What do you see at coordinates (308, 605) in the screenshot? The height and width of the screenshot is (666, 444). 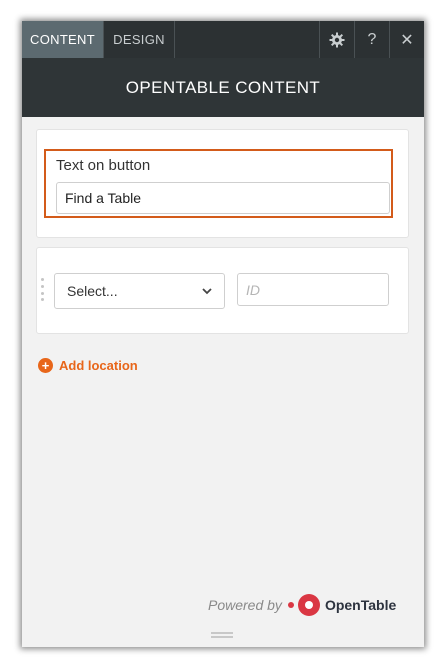 I see `opentable-logo-icon` at bounding box center [308, 605].